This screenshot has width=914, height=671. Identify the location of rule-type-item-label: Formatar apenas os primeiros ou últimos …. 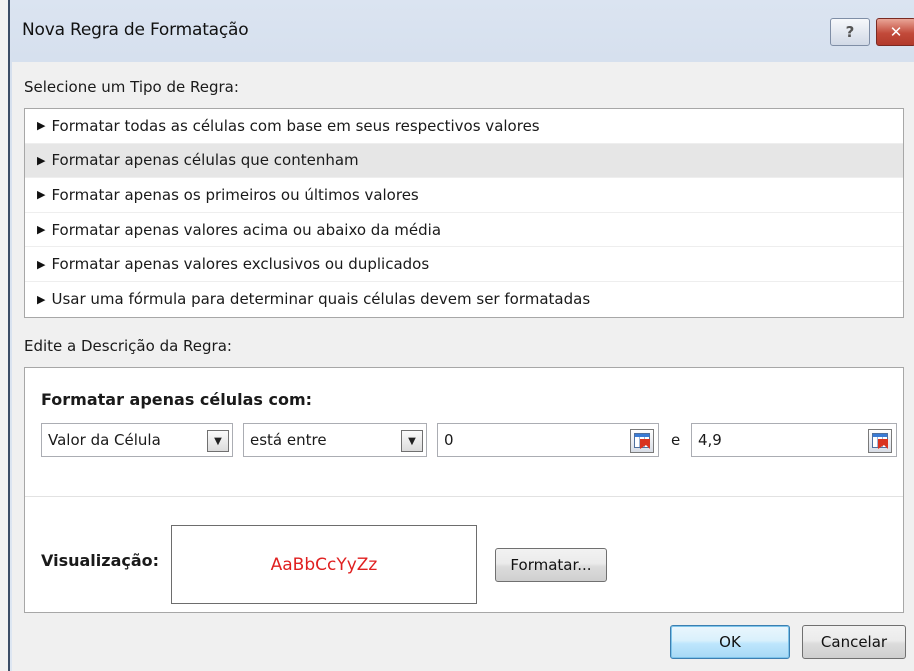
(235, 194).